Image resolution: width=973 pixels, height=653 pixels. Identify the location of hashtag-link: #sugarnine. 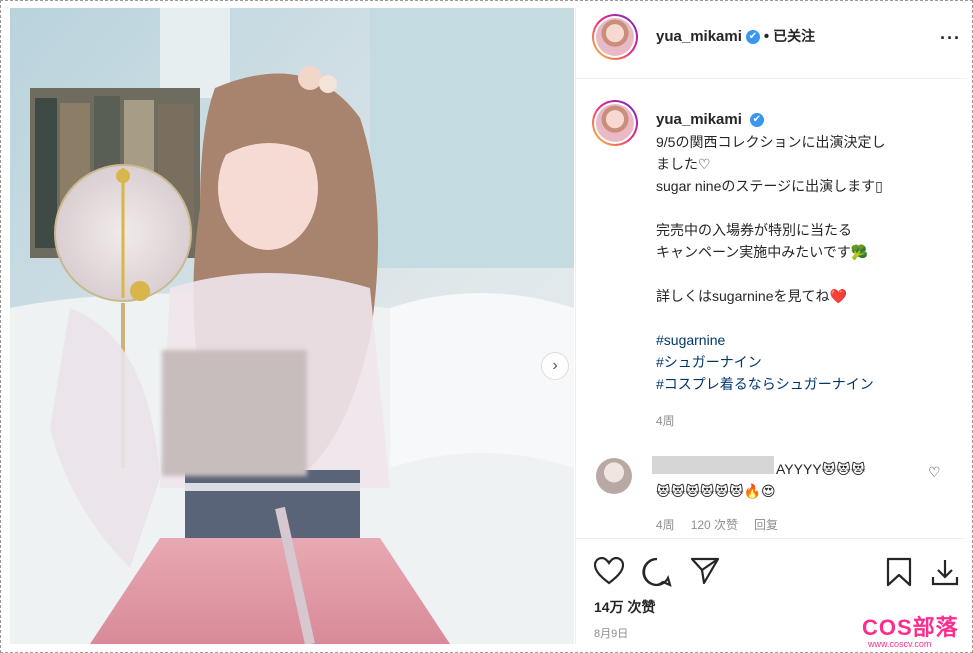
(806, 340).